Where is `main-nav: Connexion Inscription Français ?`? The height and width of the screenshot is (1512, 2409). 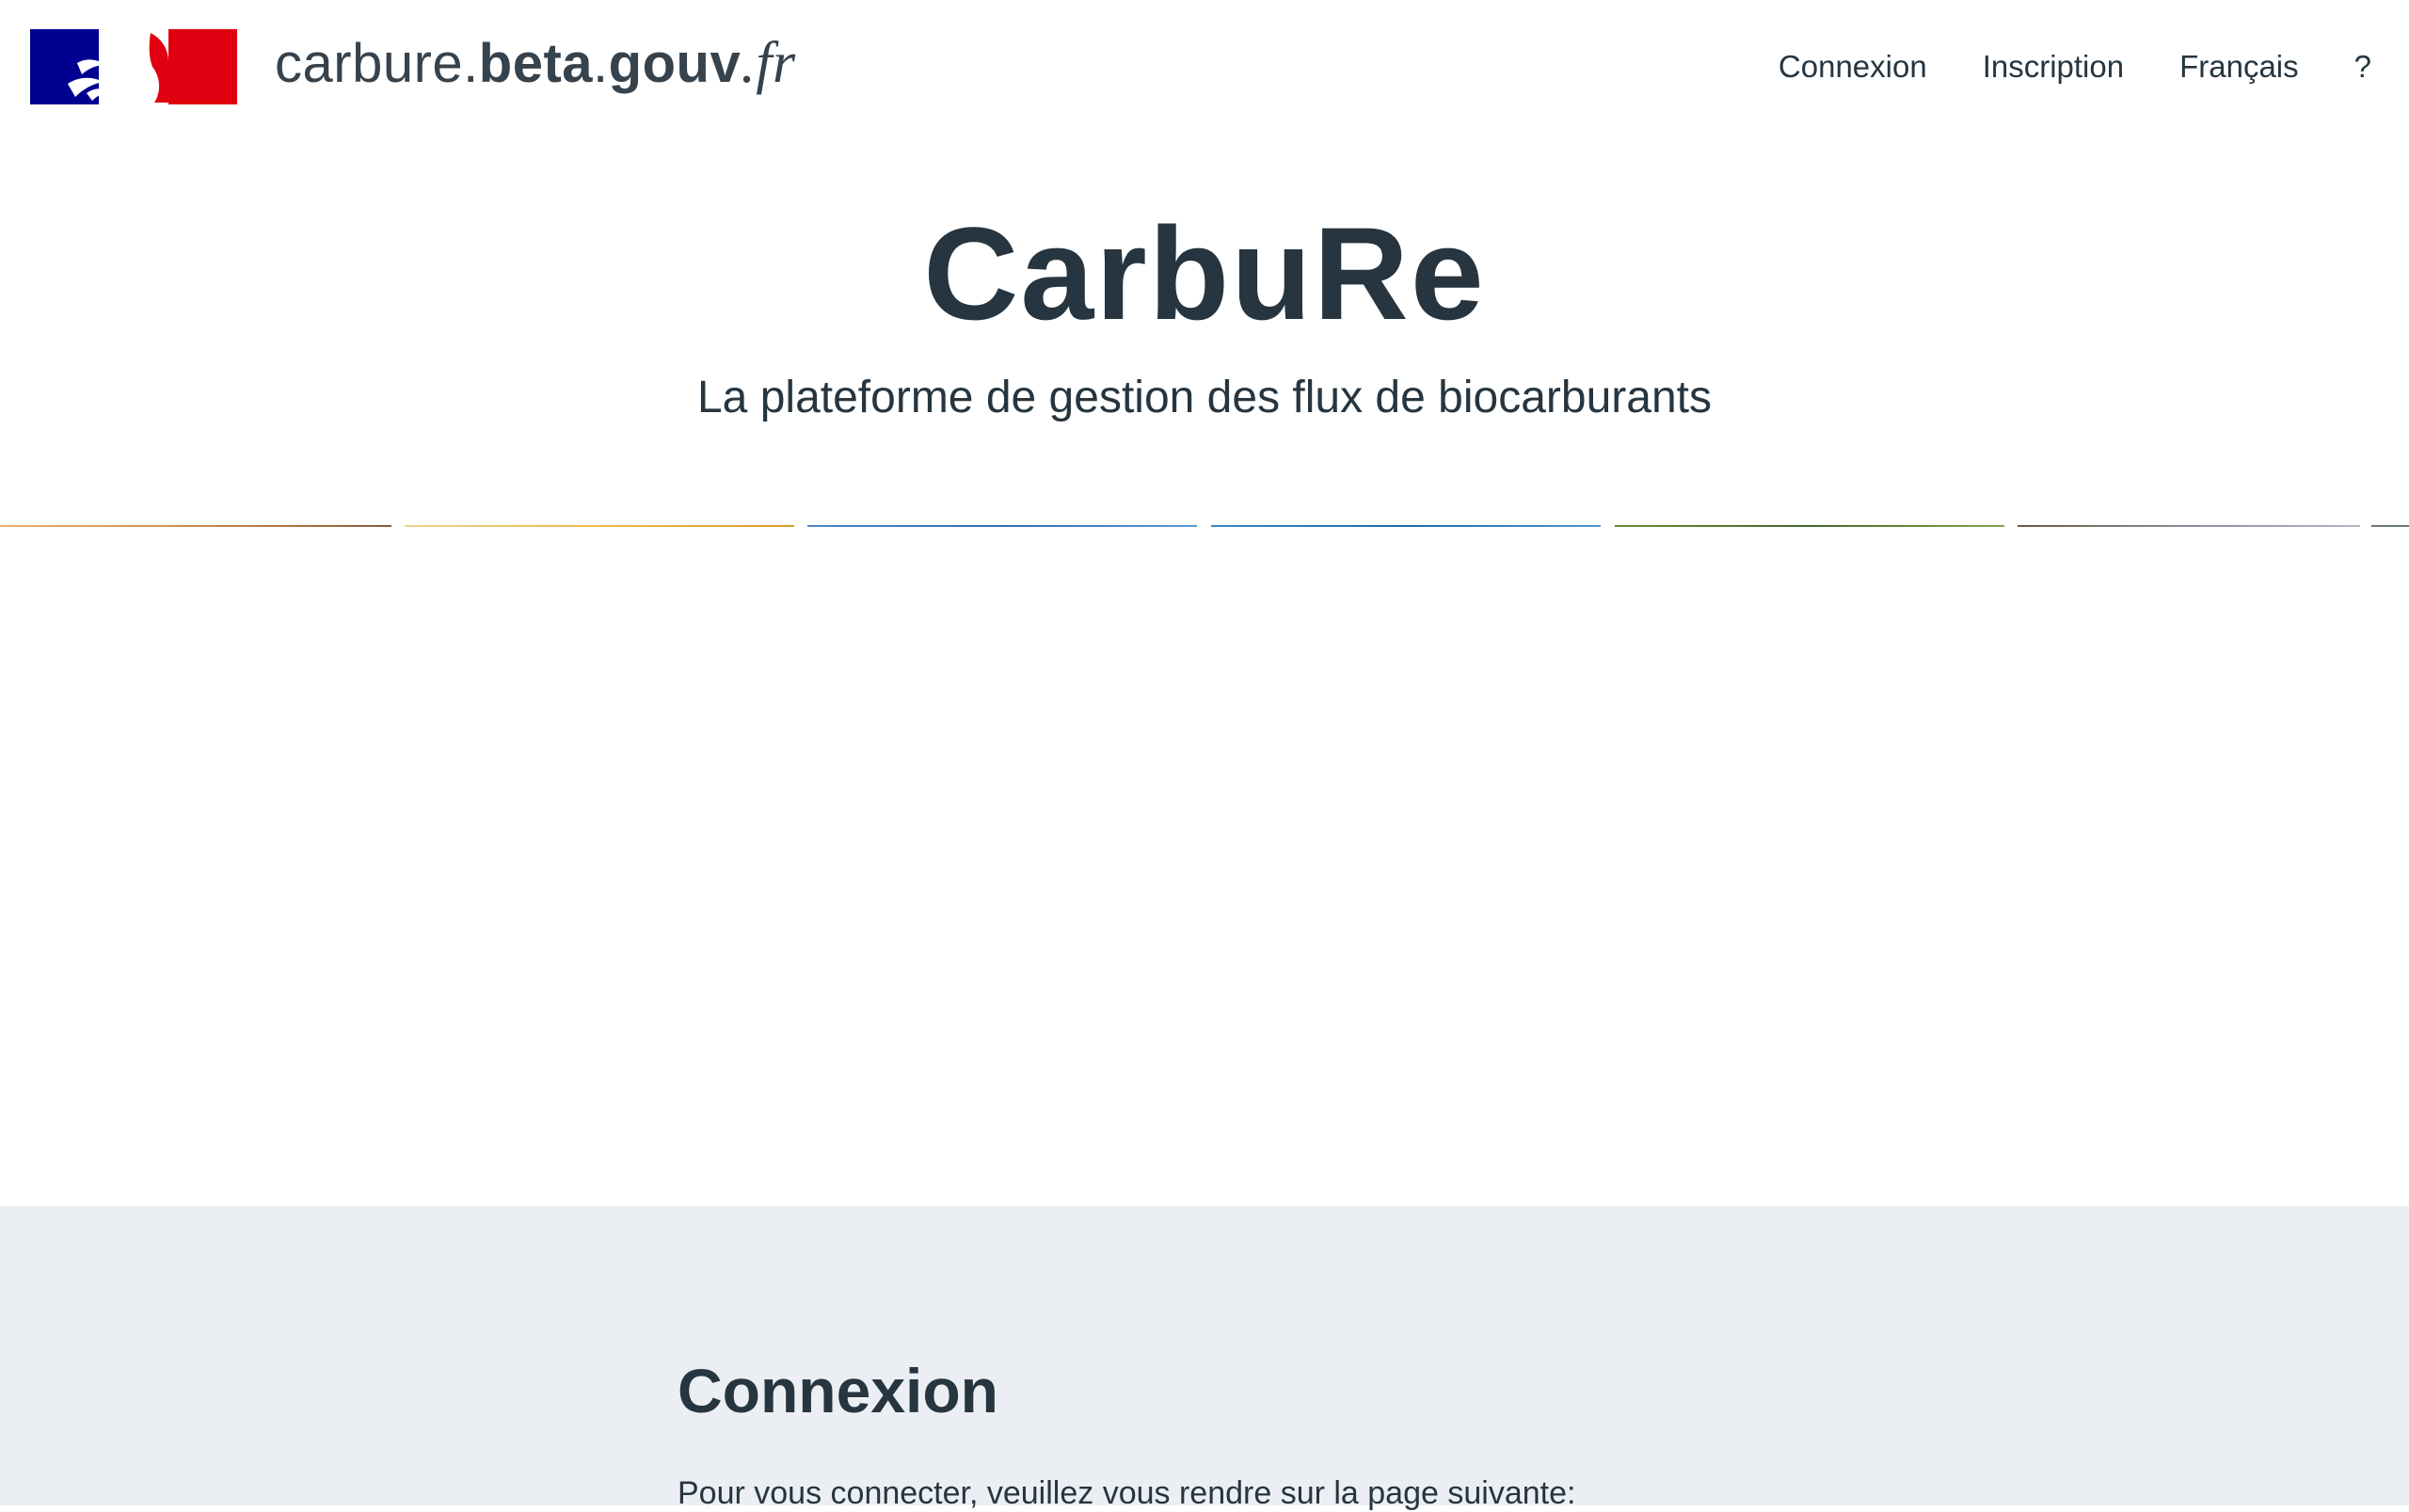
main-nav: Connexion Inscription Français ? is located at coordinates (2047, 67).